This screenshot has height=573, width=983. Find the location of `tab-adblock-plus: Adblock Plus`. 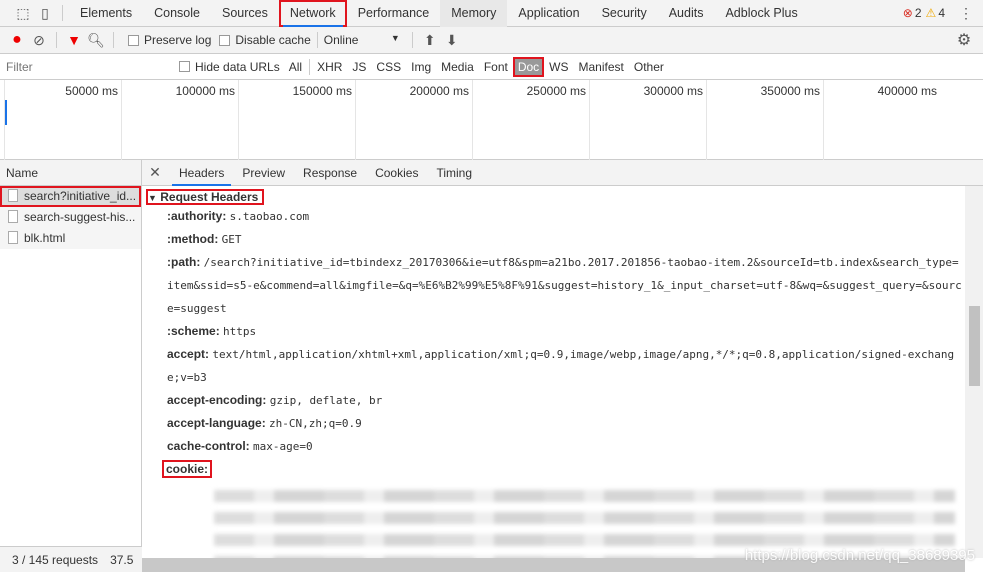

tab-adblock-plus: Adblock Plus is located at coordinates (761, 13).